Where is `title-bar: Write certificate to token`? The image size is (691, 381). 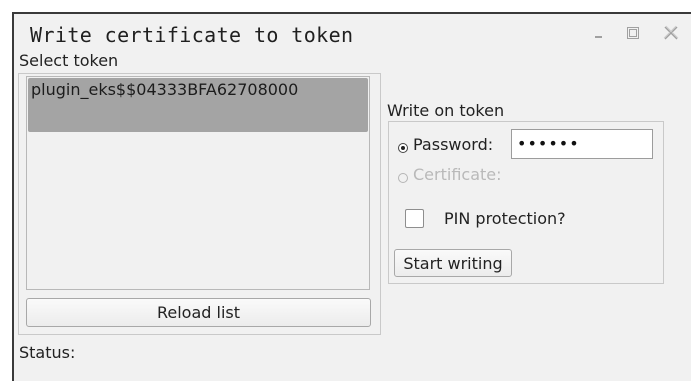
title-bar: Write certificate to token is located at coordinates (352, 33).